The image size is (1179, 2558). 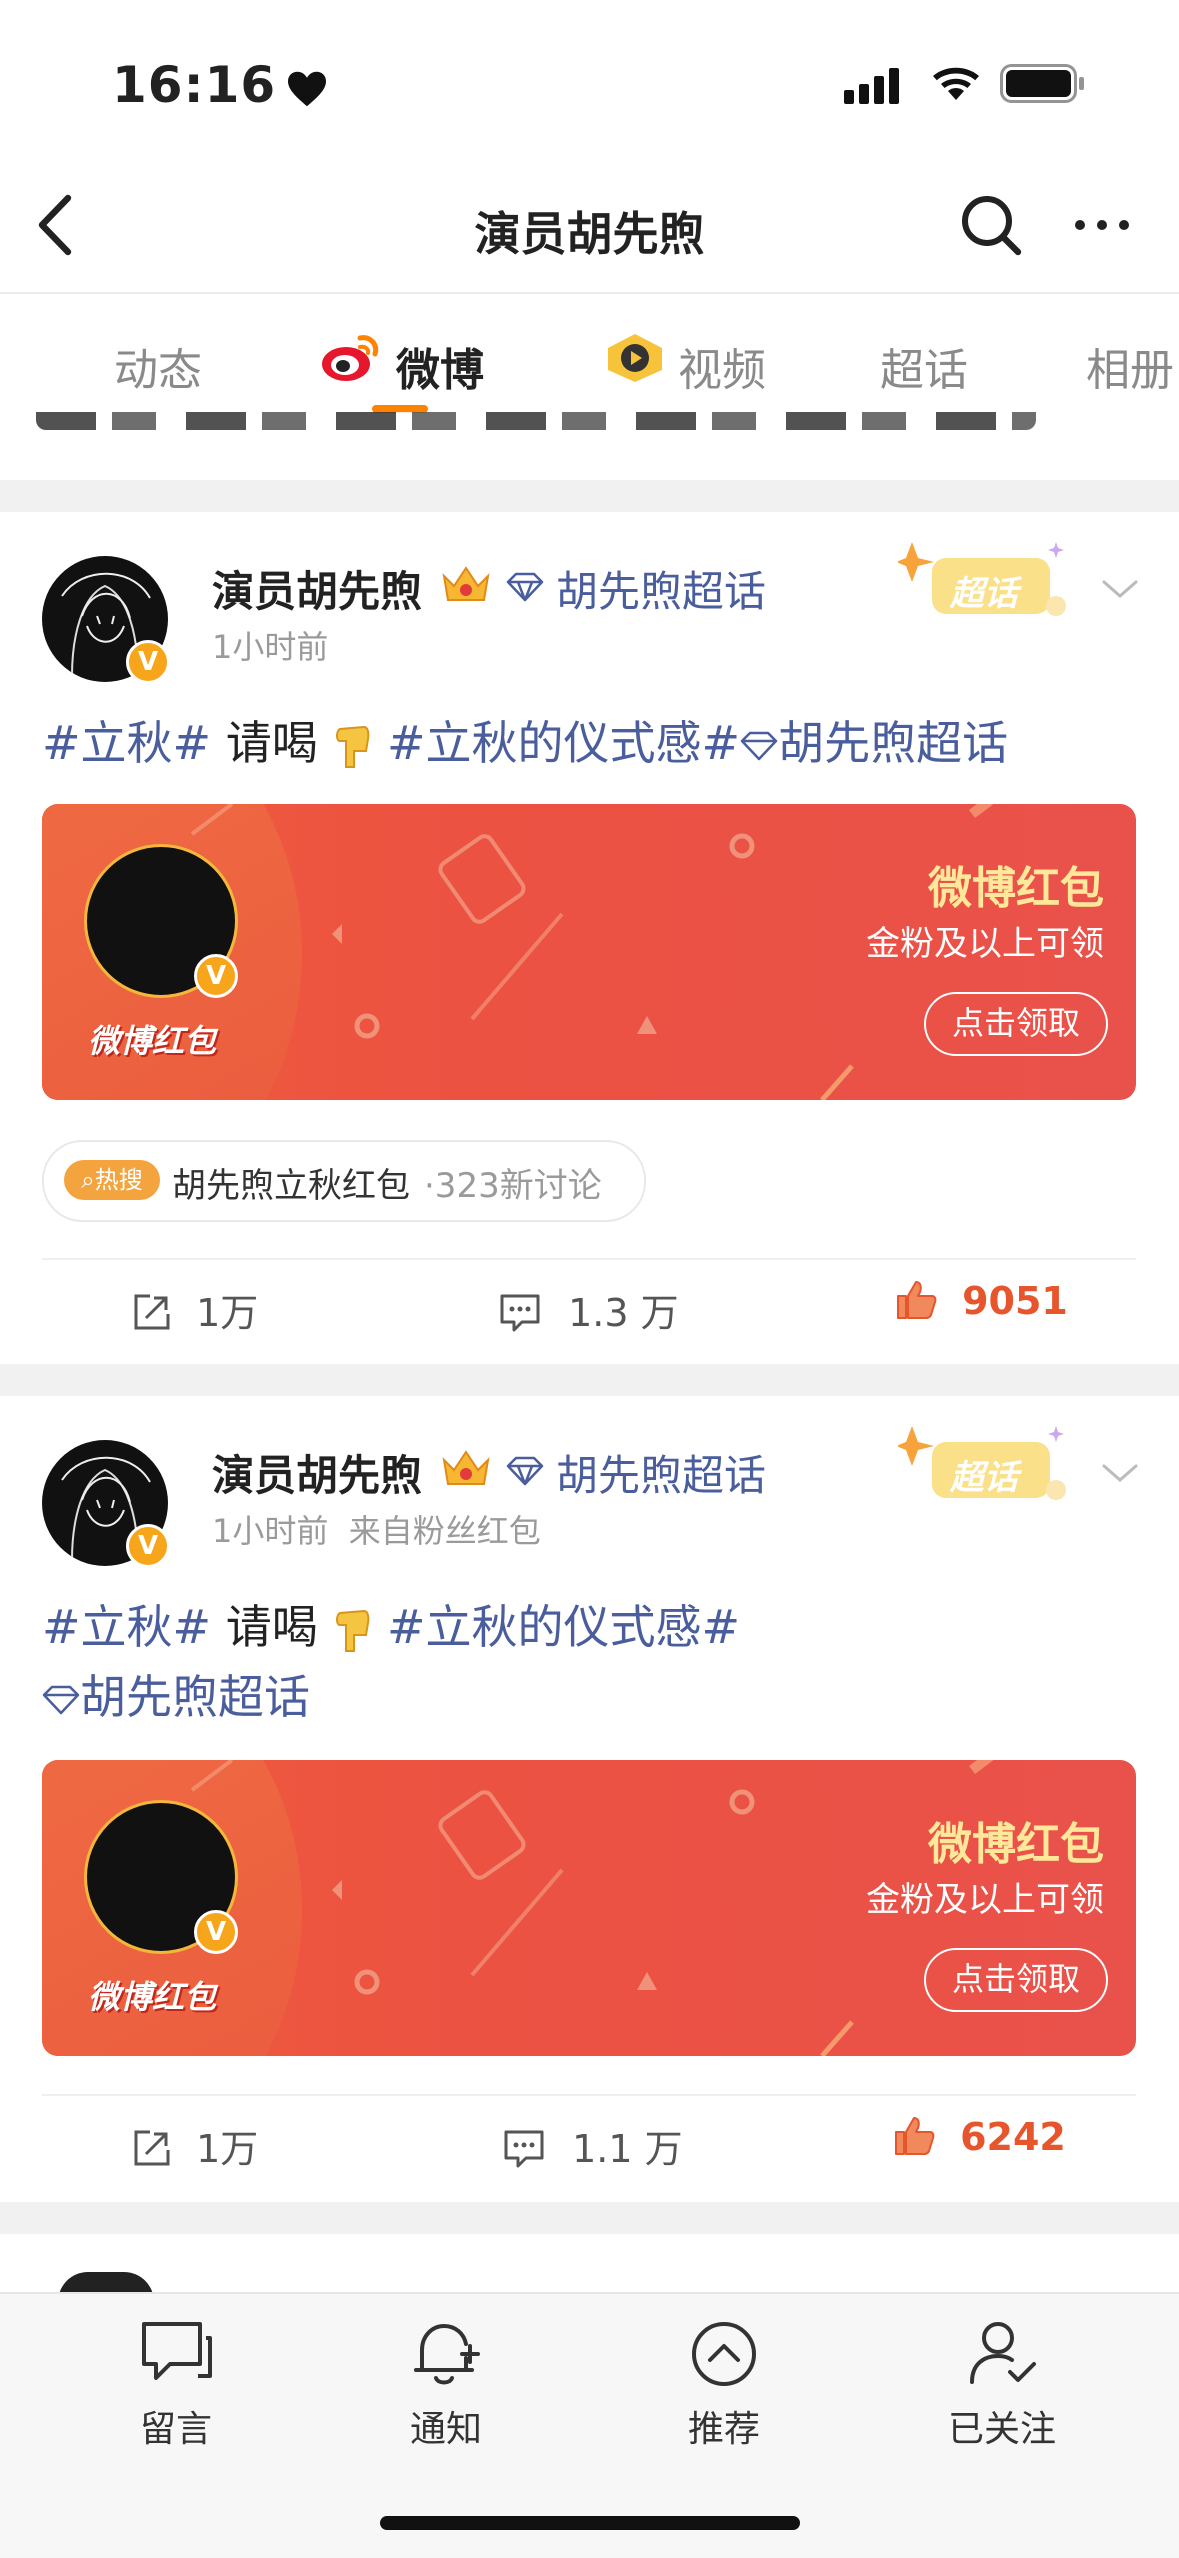 I want to click on battery-icon, so click(x=1042, y=83).